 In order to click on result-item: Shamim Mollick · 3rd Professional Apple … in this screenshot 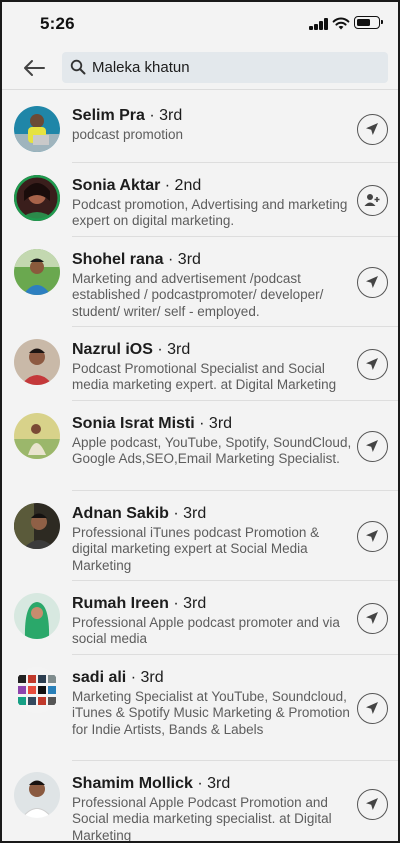, I will do `click(200, 802)`.